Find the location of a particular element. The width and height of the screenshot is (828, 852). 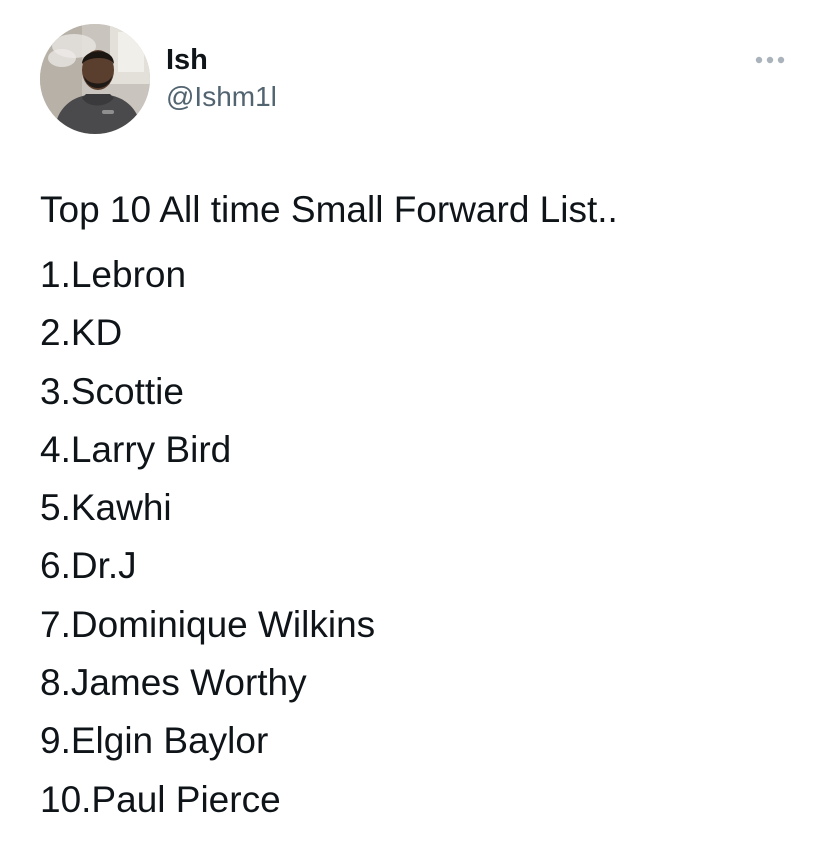

list-item: 10.Paul Pierce is located at coordinates (160, 799).